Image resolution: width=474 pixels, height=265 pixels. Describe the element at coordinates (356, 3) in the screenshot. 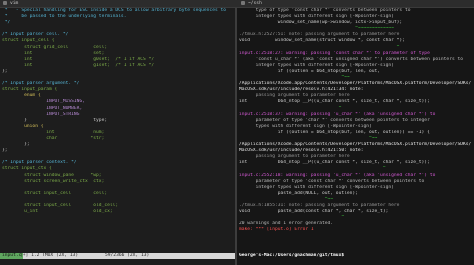

I see `tab-ssh: ~/ssh` at that location.